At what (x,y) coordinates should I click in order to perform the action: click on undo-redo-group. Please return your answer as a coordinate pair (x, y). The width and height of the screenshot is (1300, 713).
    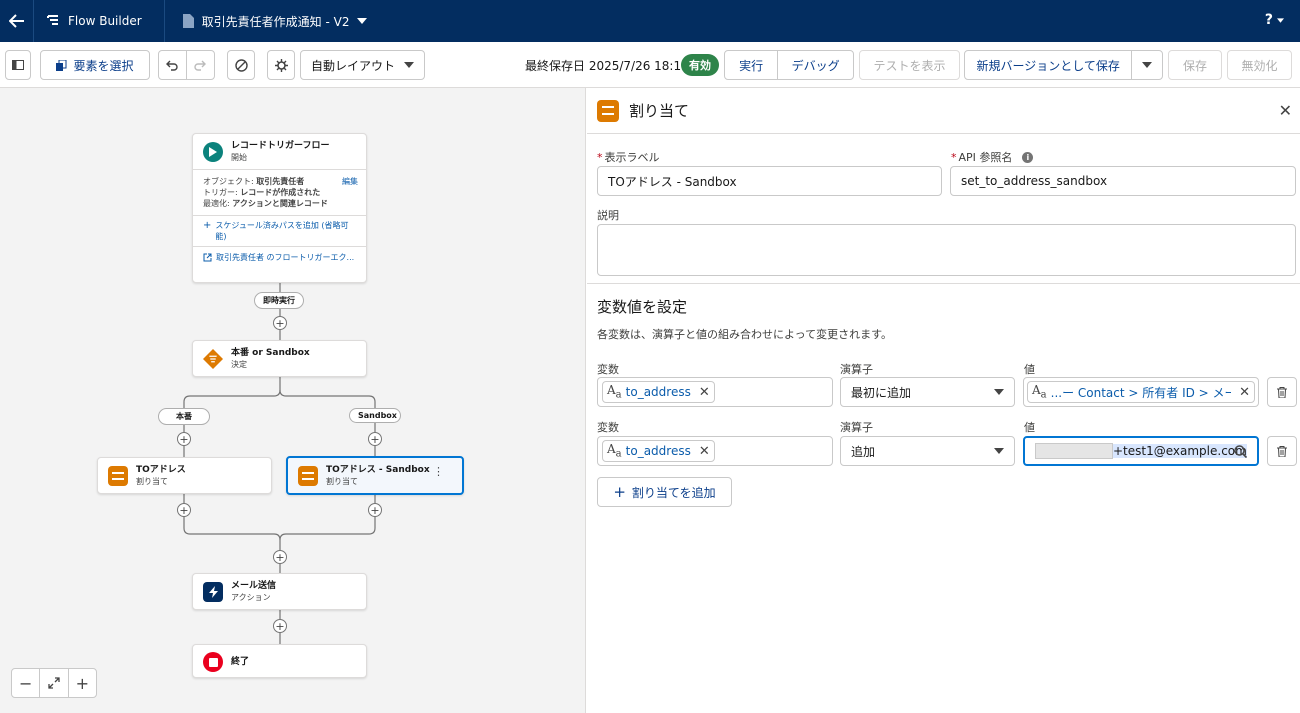
    Looking at the image, I should click on (186, 65).